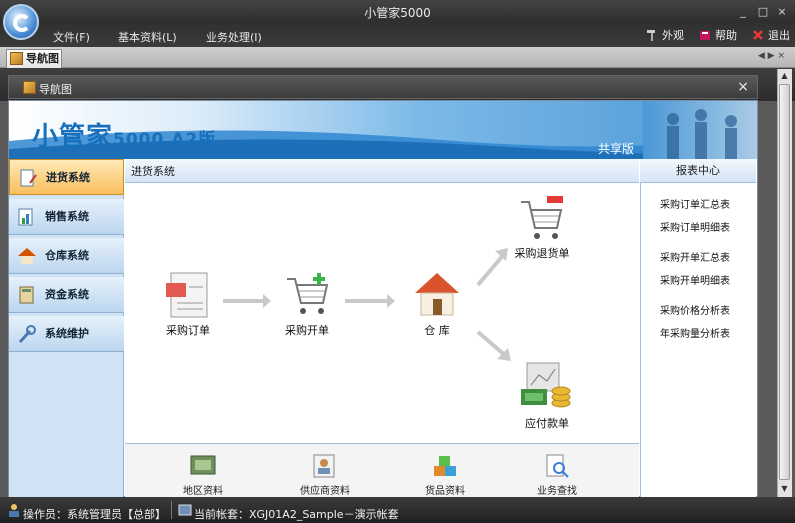 This screenshot has height=523, width=795. Describe the element at coordinates (616, 149) in the screenshot. I see `edition-label: 共享版` at that location.